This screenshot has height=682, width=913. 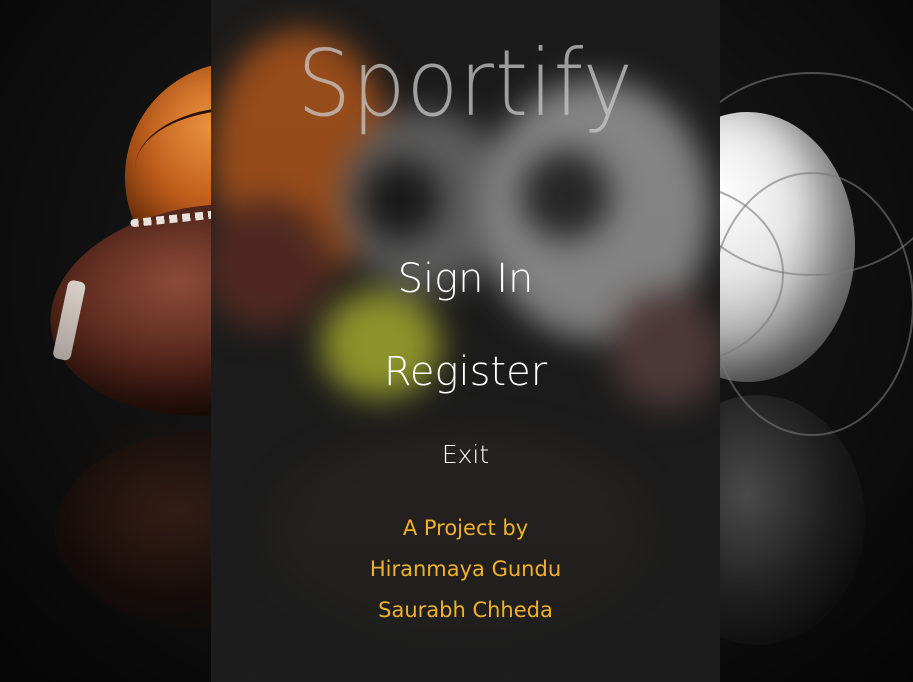 I want to click on credits-author: Saurabh Chheda, so click(x=465, y=610).